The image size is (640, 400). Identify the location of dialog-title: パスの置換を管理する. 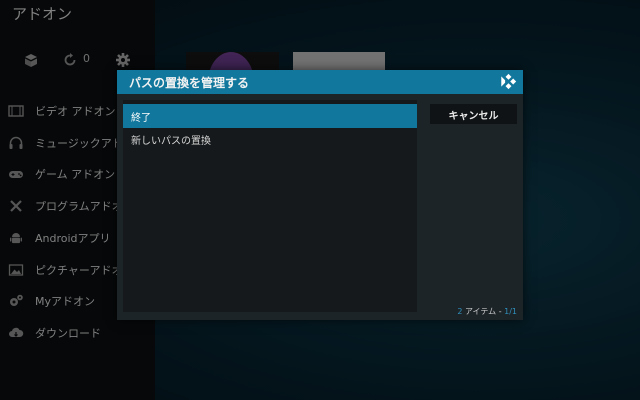
(189, 83).